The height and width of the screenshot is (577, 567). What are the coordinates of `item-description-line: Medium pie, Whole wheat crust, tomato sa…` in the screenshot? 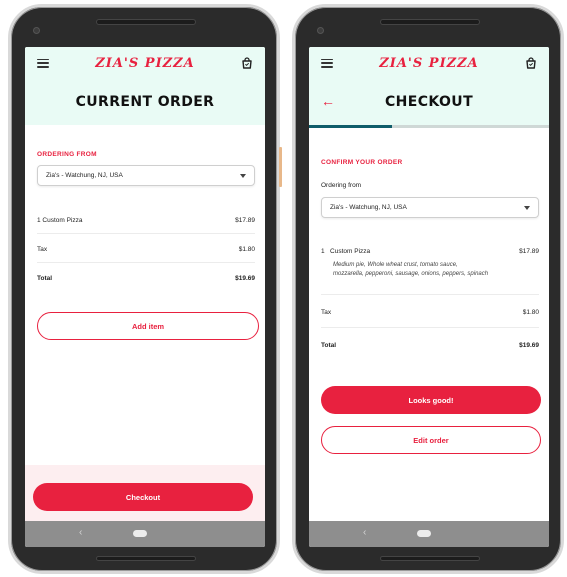 It's located at (395, 265).